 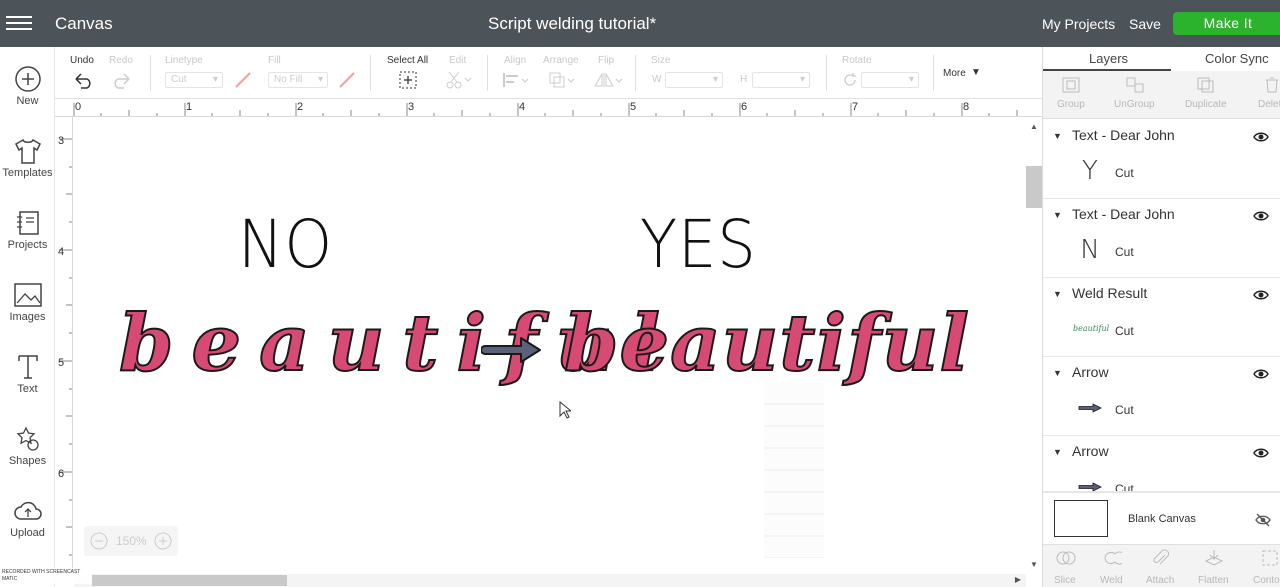 I want to click on nav-label: Projects, so click(x=27, y=245).